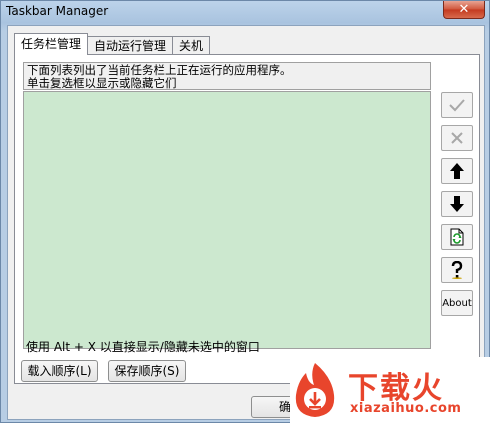 The height and width of the screenshot is (423, 490). Describe the element at coordinates (57, 11) in the screenshot. I see `window-title: Taskbar Manager` at that location.